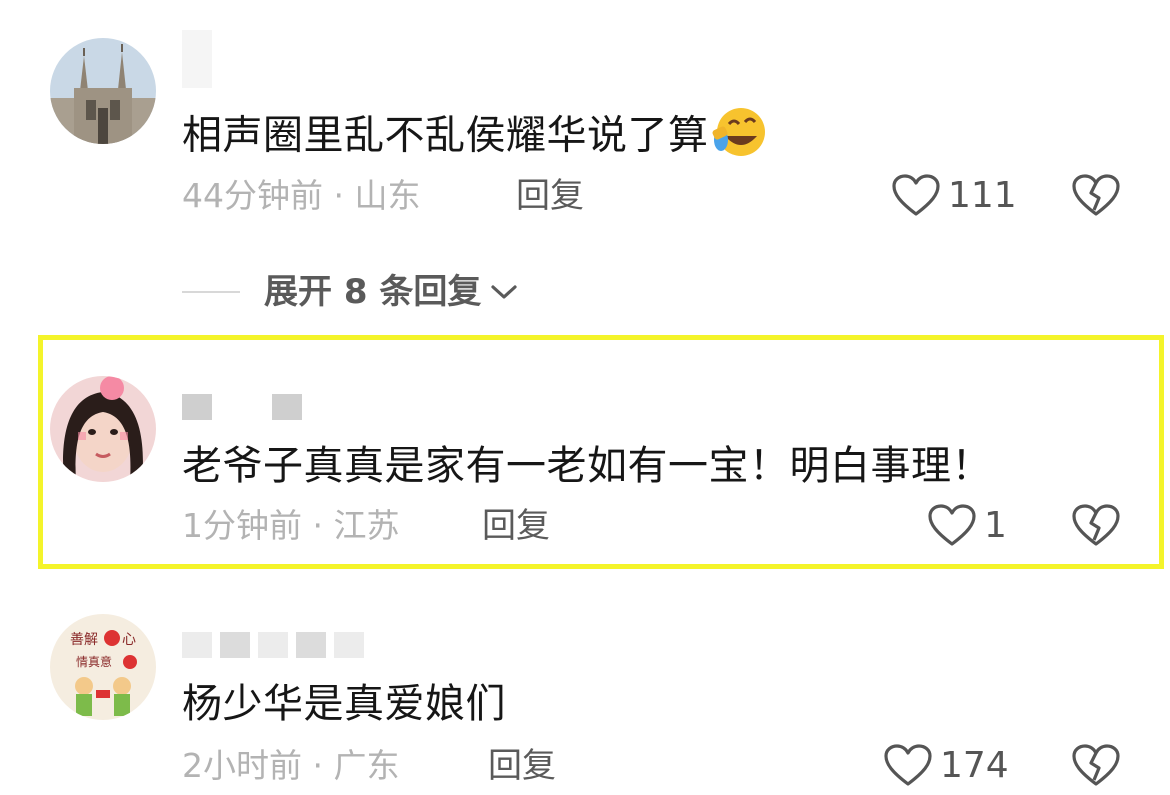  What do you see at coordinates (211, 292) in the screenshot?
I see `divider` at bounding box center [211, 292].